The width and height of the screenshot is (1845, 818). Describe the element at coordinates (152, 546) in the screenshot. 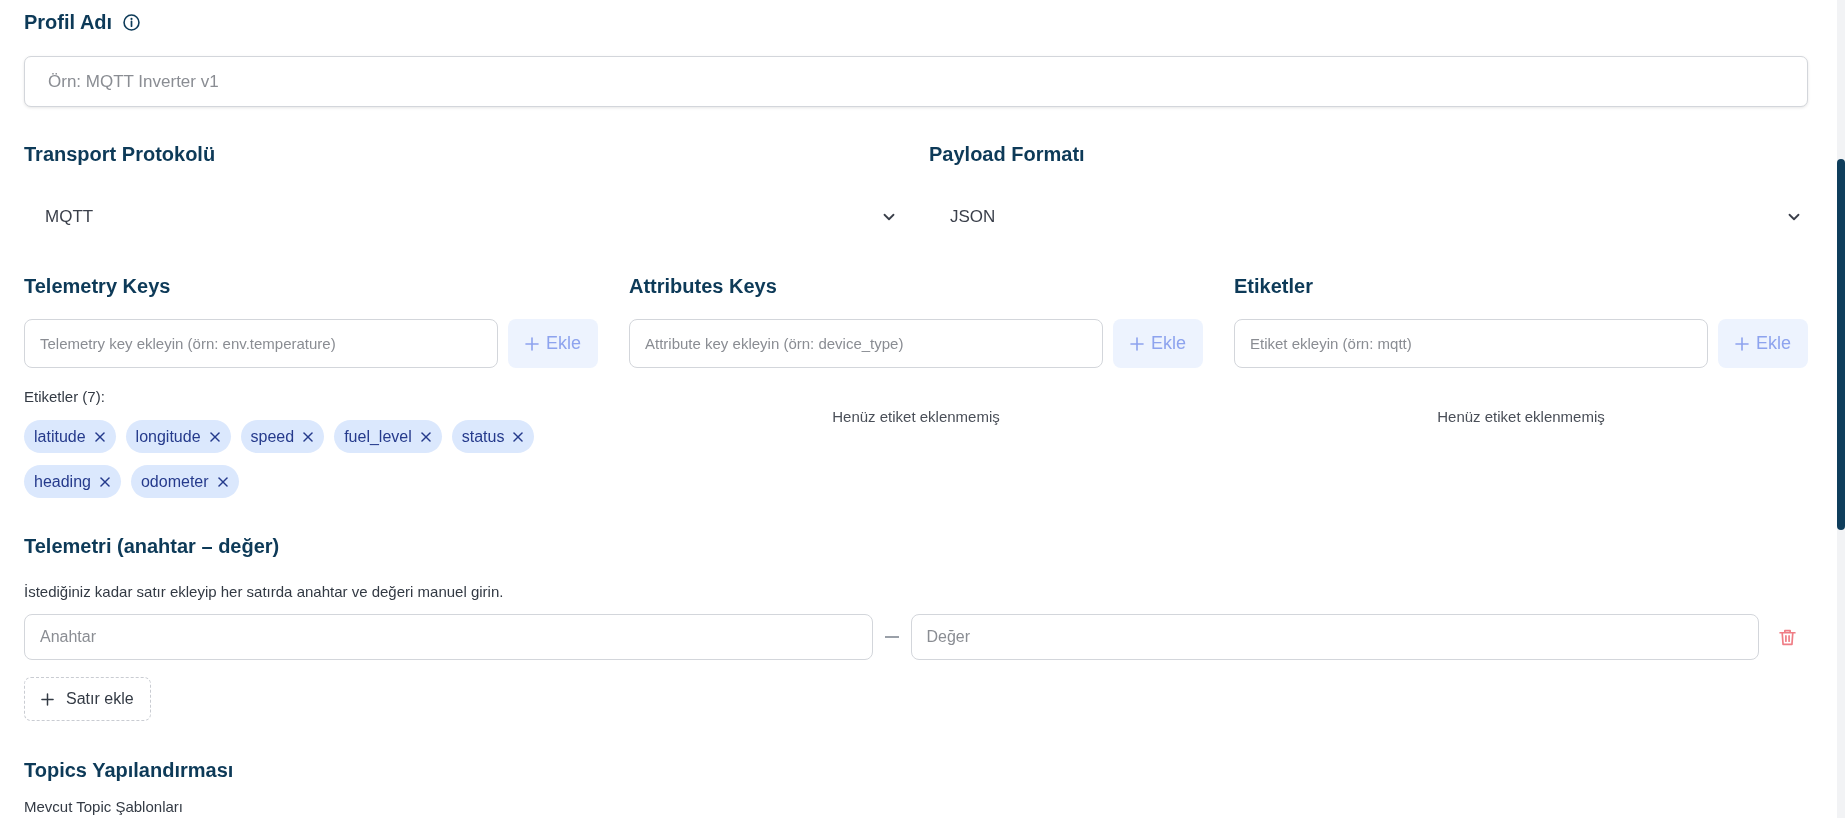

I see `section-heading: Telemetri (anahtar – değer)` at that location.